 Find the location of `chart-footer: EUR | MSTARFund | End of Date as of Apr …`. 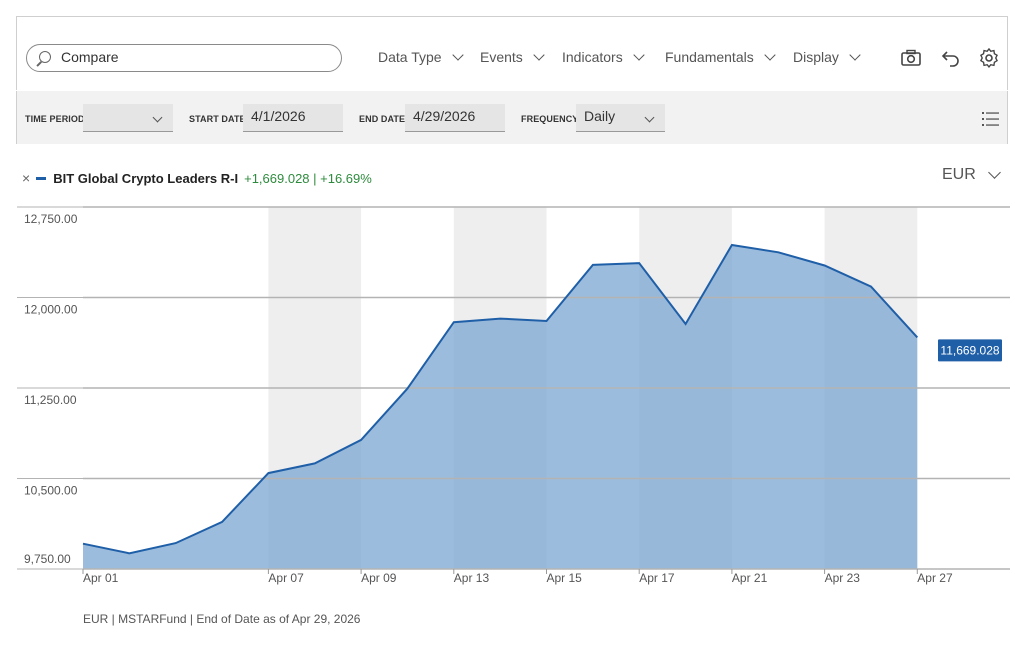

chart-footer: EUR | MSTARFund | End of Date as of Apr … is located at coordinates (222, 619).